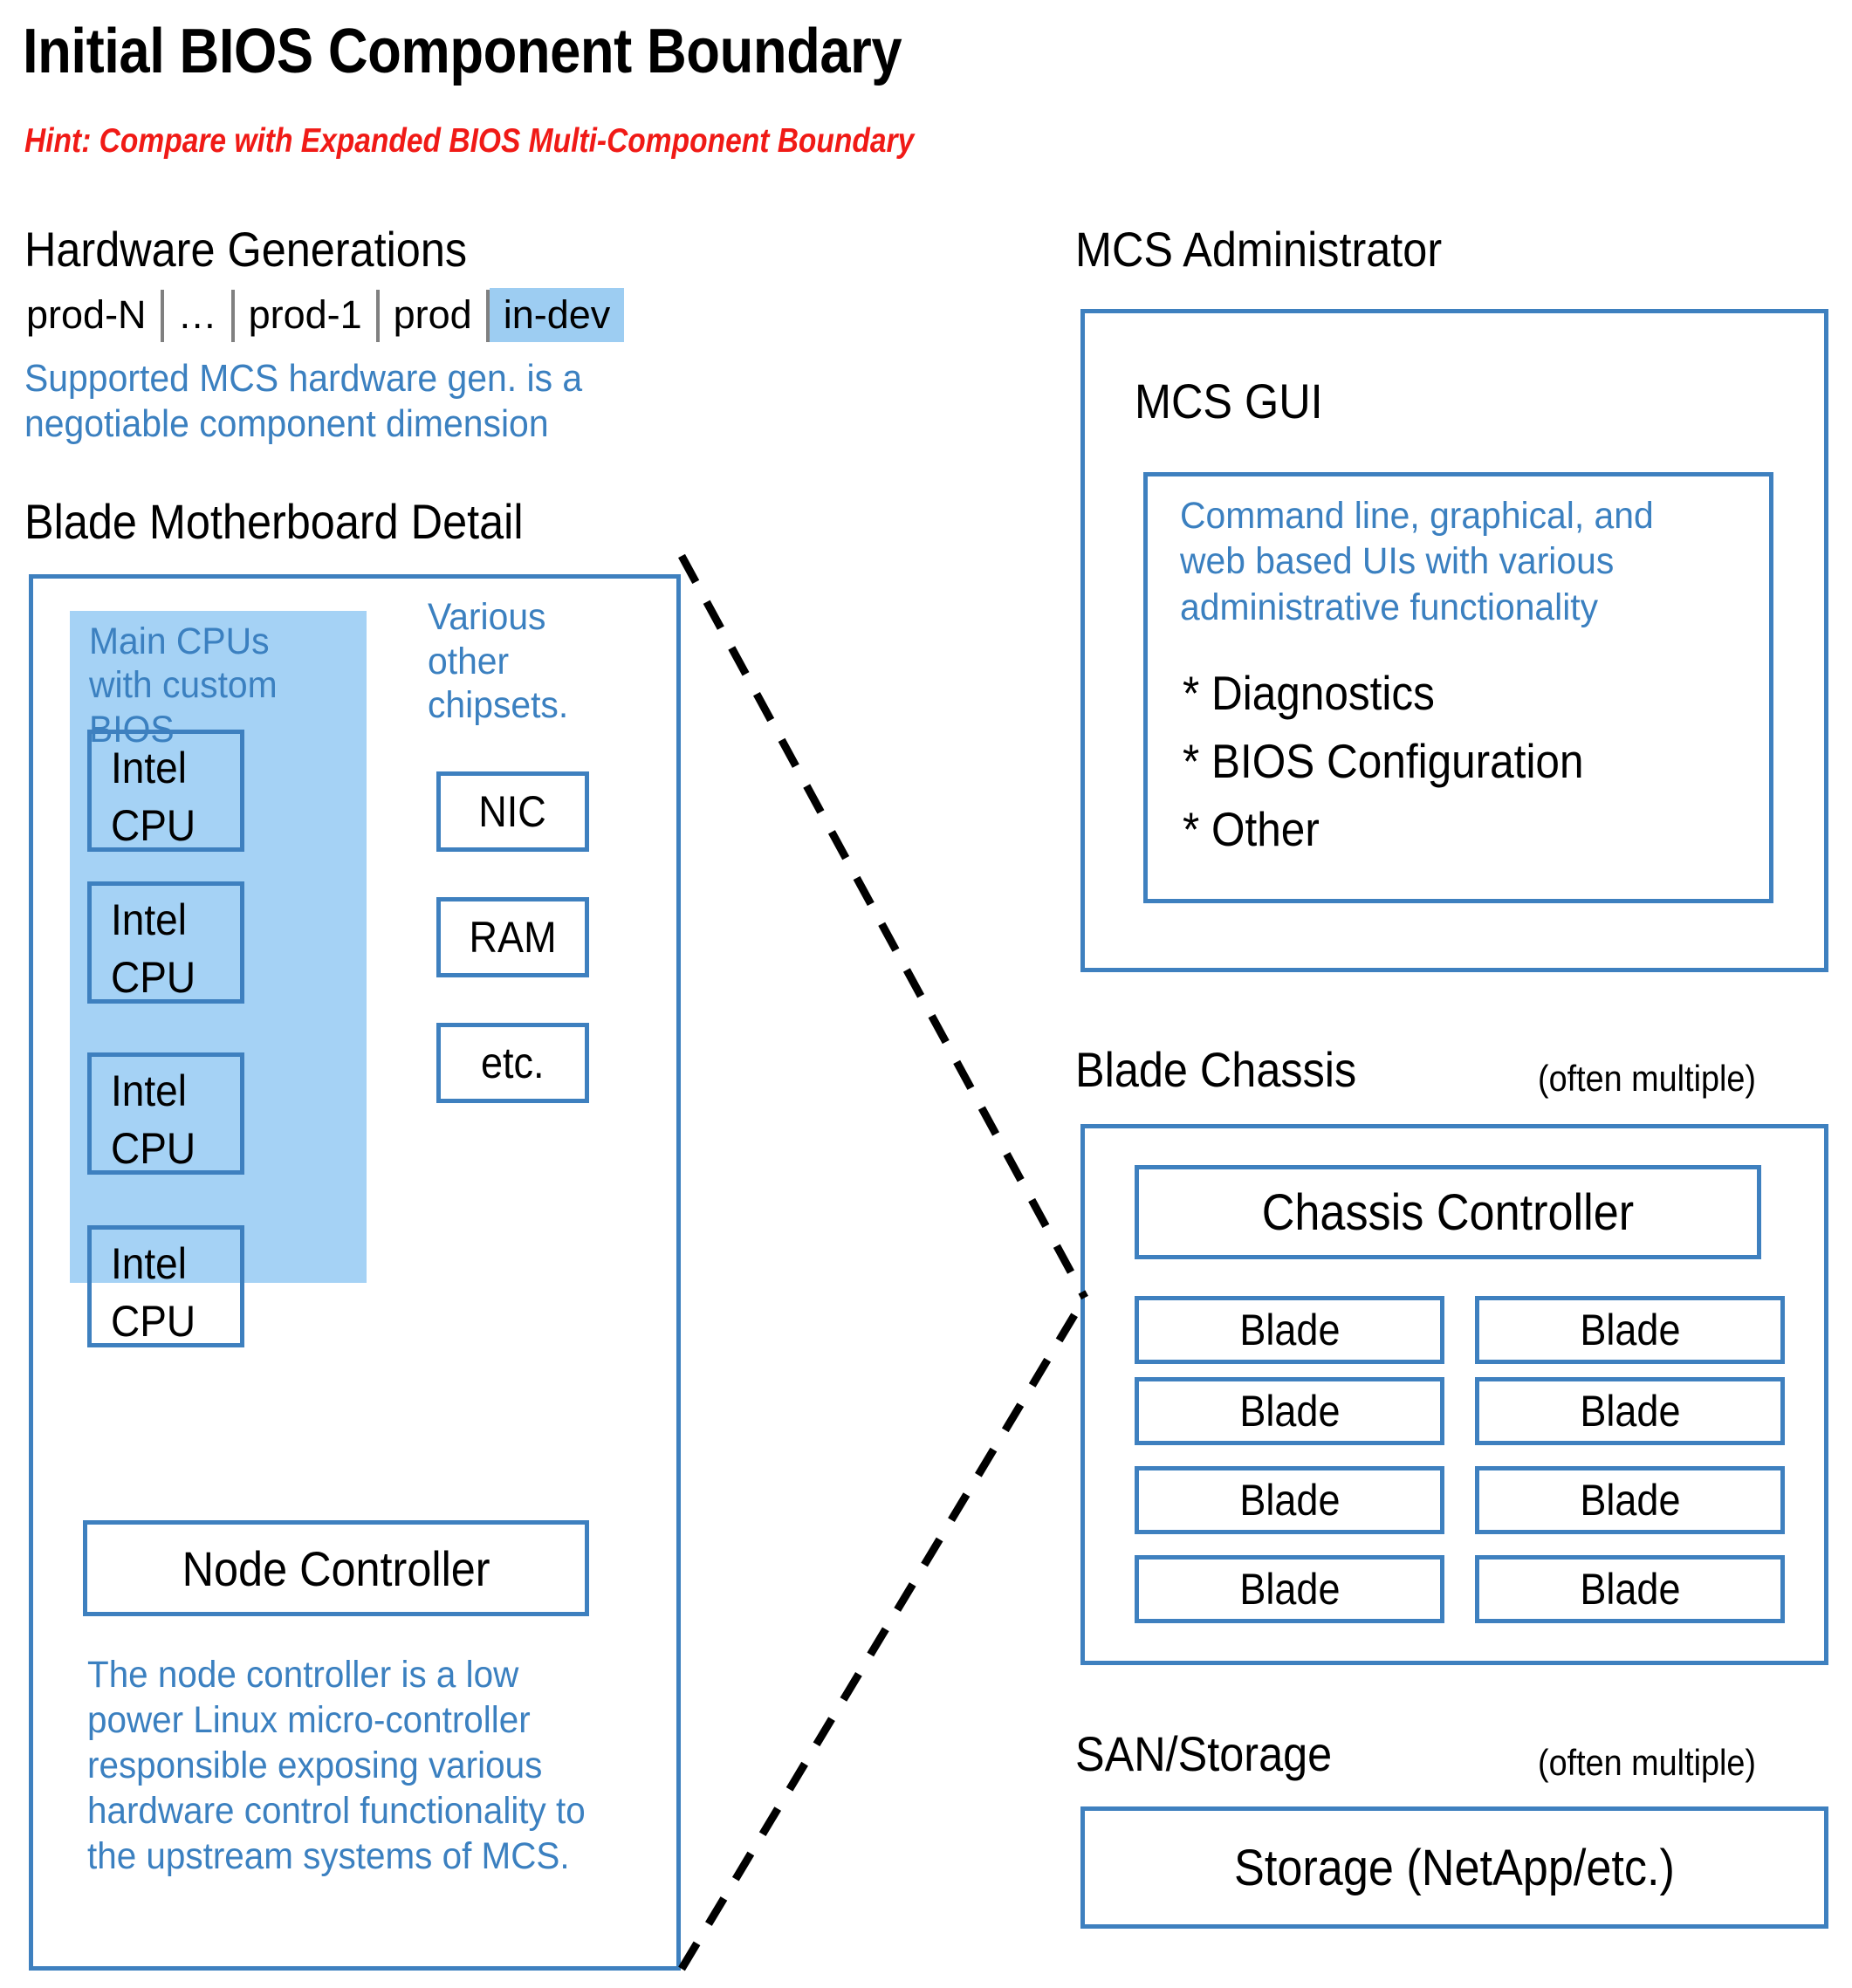 The width and height of the screenshot is (1852, 1988). I want to click on storage-box: Storage (NetApp/etc.), so click(1454, 1867).